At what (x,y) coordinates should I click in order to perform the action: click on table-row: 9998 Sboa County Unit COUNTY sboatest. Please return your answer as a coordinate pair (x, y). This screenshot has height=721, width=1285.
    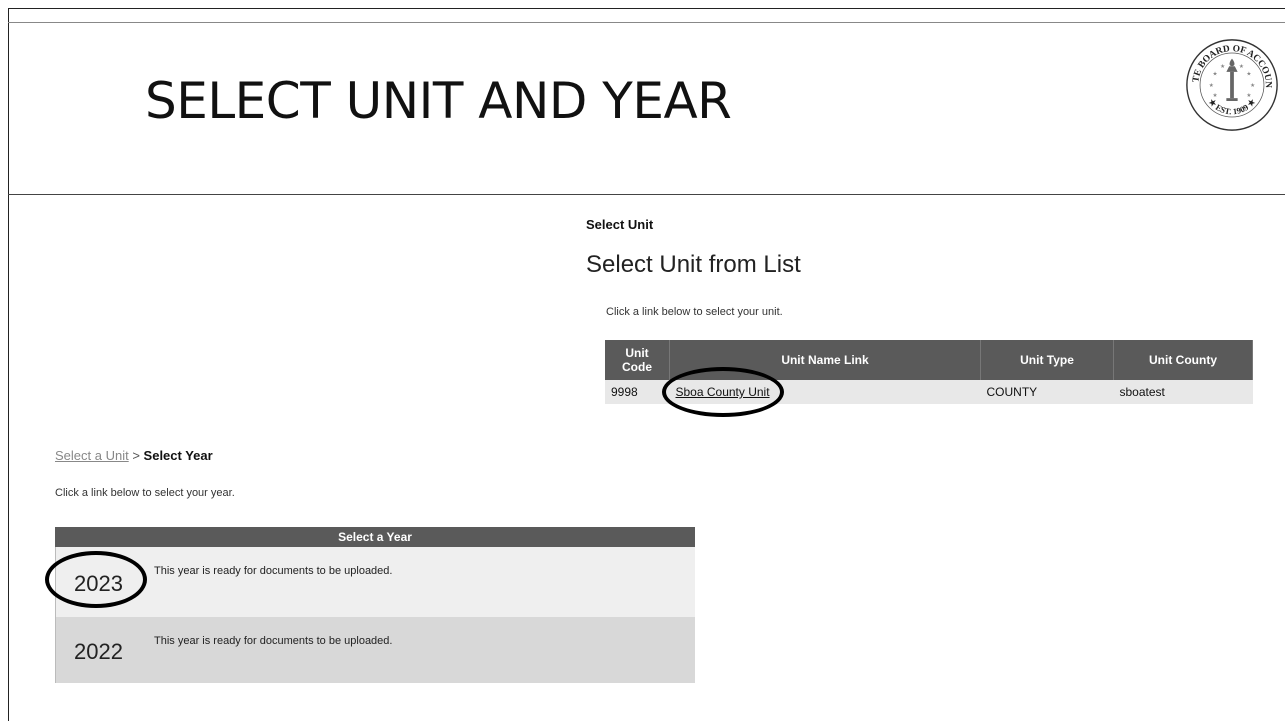
    Looking at the image, I should click on (929, 392).